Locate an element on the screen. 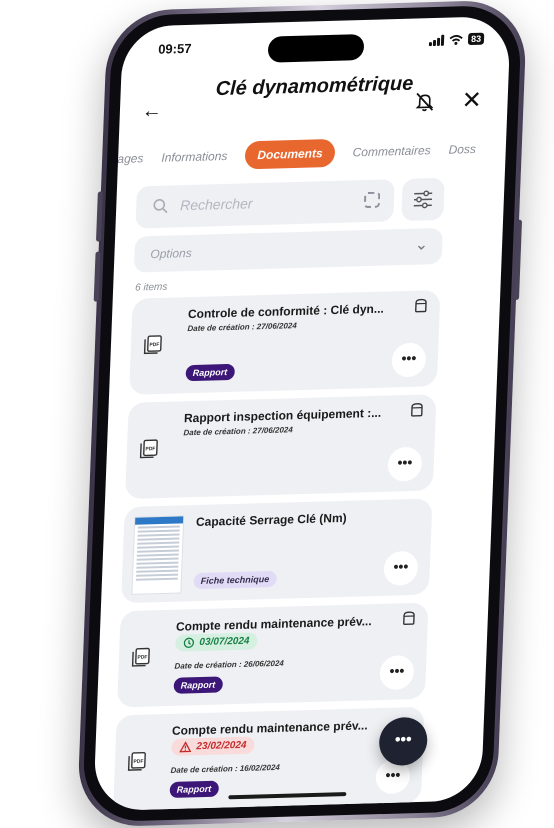 This screenshot has width=554, height=828. page-title: Clé dynamométrique is located at coordinates (314, 86).